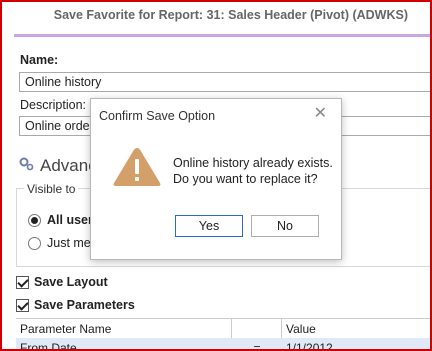 The image size is (432, 351). Describe the element at coordinates (157, 116) in the screenshot. I see `dialog-title: Confirm Save Option` at that location.